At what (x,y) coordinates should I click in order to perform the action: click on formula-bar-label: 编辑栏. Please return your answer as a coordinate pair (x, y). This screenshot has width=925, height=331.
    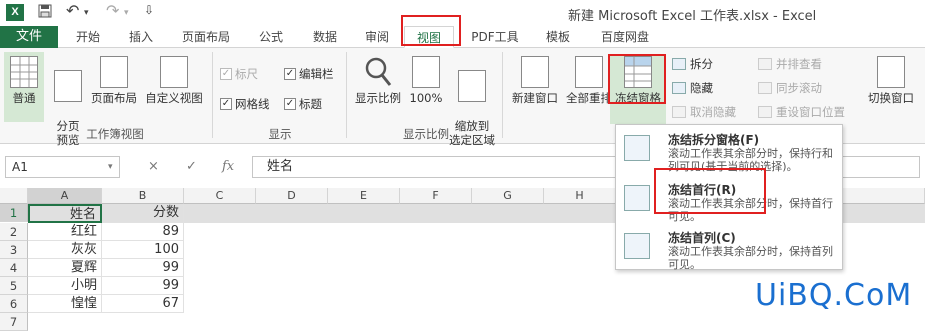
    Looking at the image, I should click on (316, 74).